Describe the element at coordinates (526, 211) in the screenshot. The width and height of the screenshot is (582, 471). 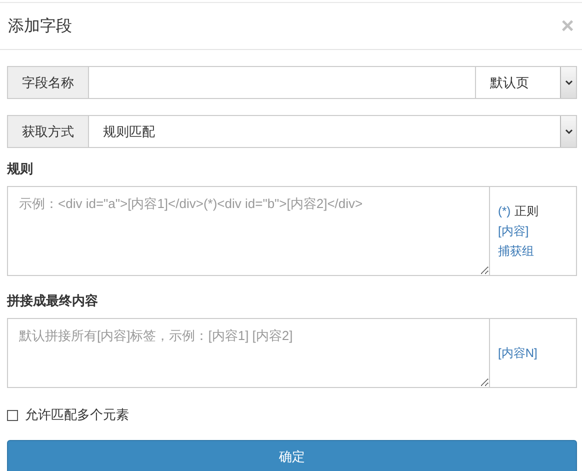
I see `hint-text: 正则` at that location.